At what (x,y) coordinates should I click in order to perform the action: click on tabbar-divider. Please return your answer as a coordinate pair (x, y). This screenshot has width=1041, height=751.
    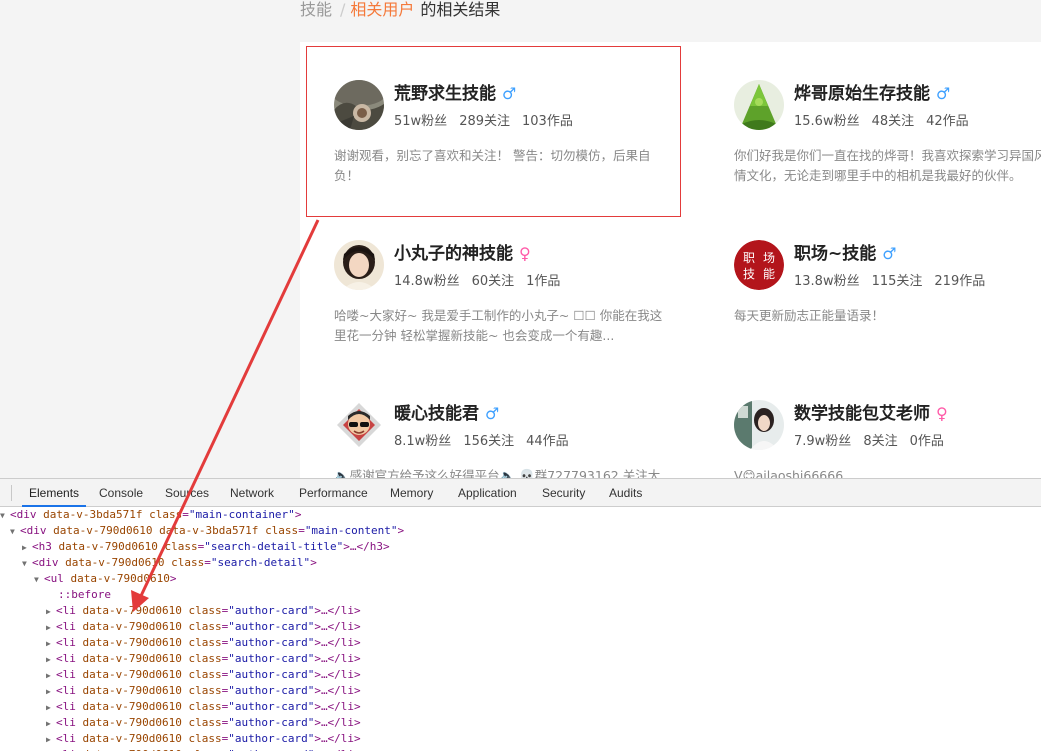
    Looking at the image, I should click on (11, 493).